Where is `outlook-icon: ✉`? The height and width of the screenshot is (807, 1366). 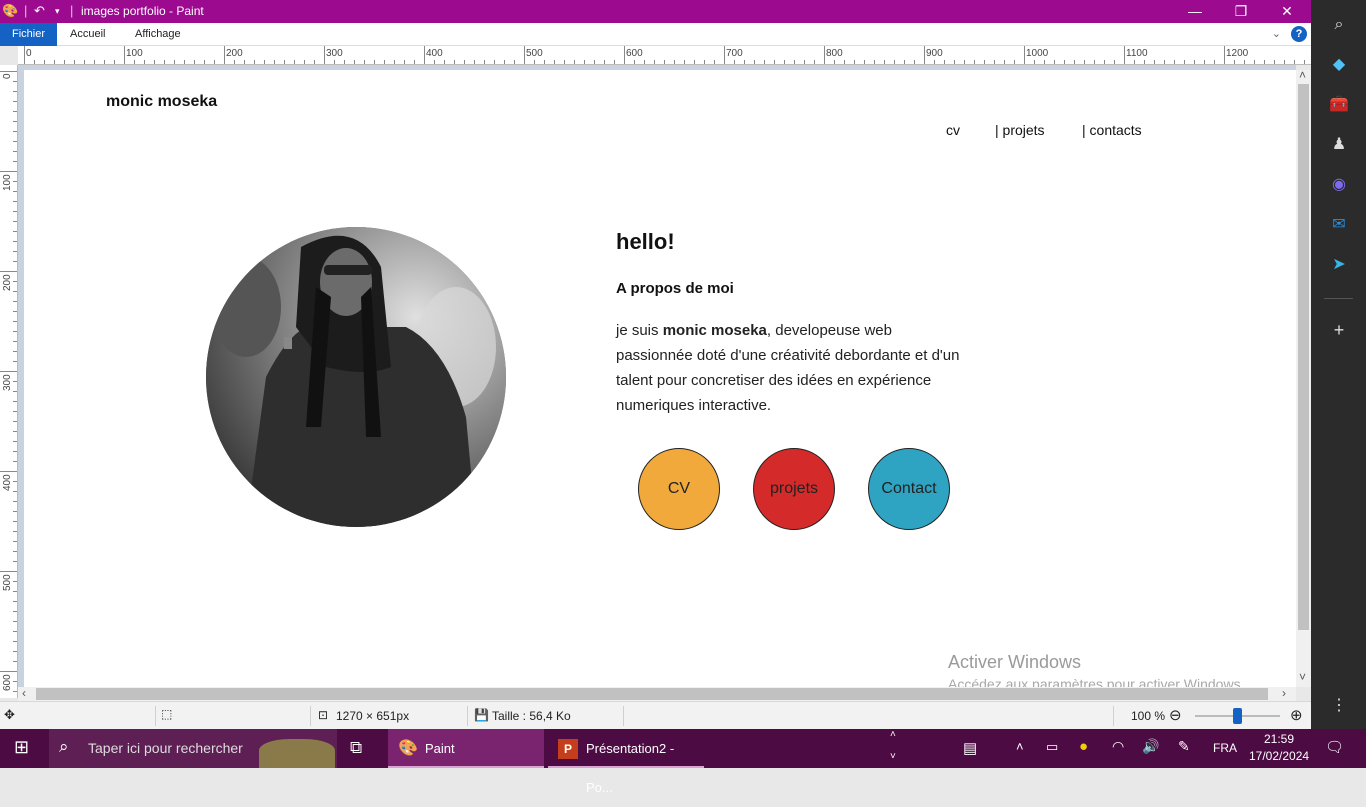
outlook-icon: ✉ is located at coordinates (1339, 225).